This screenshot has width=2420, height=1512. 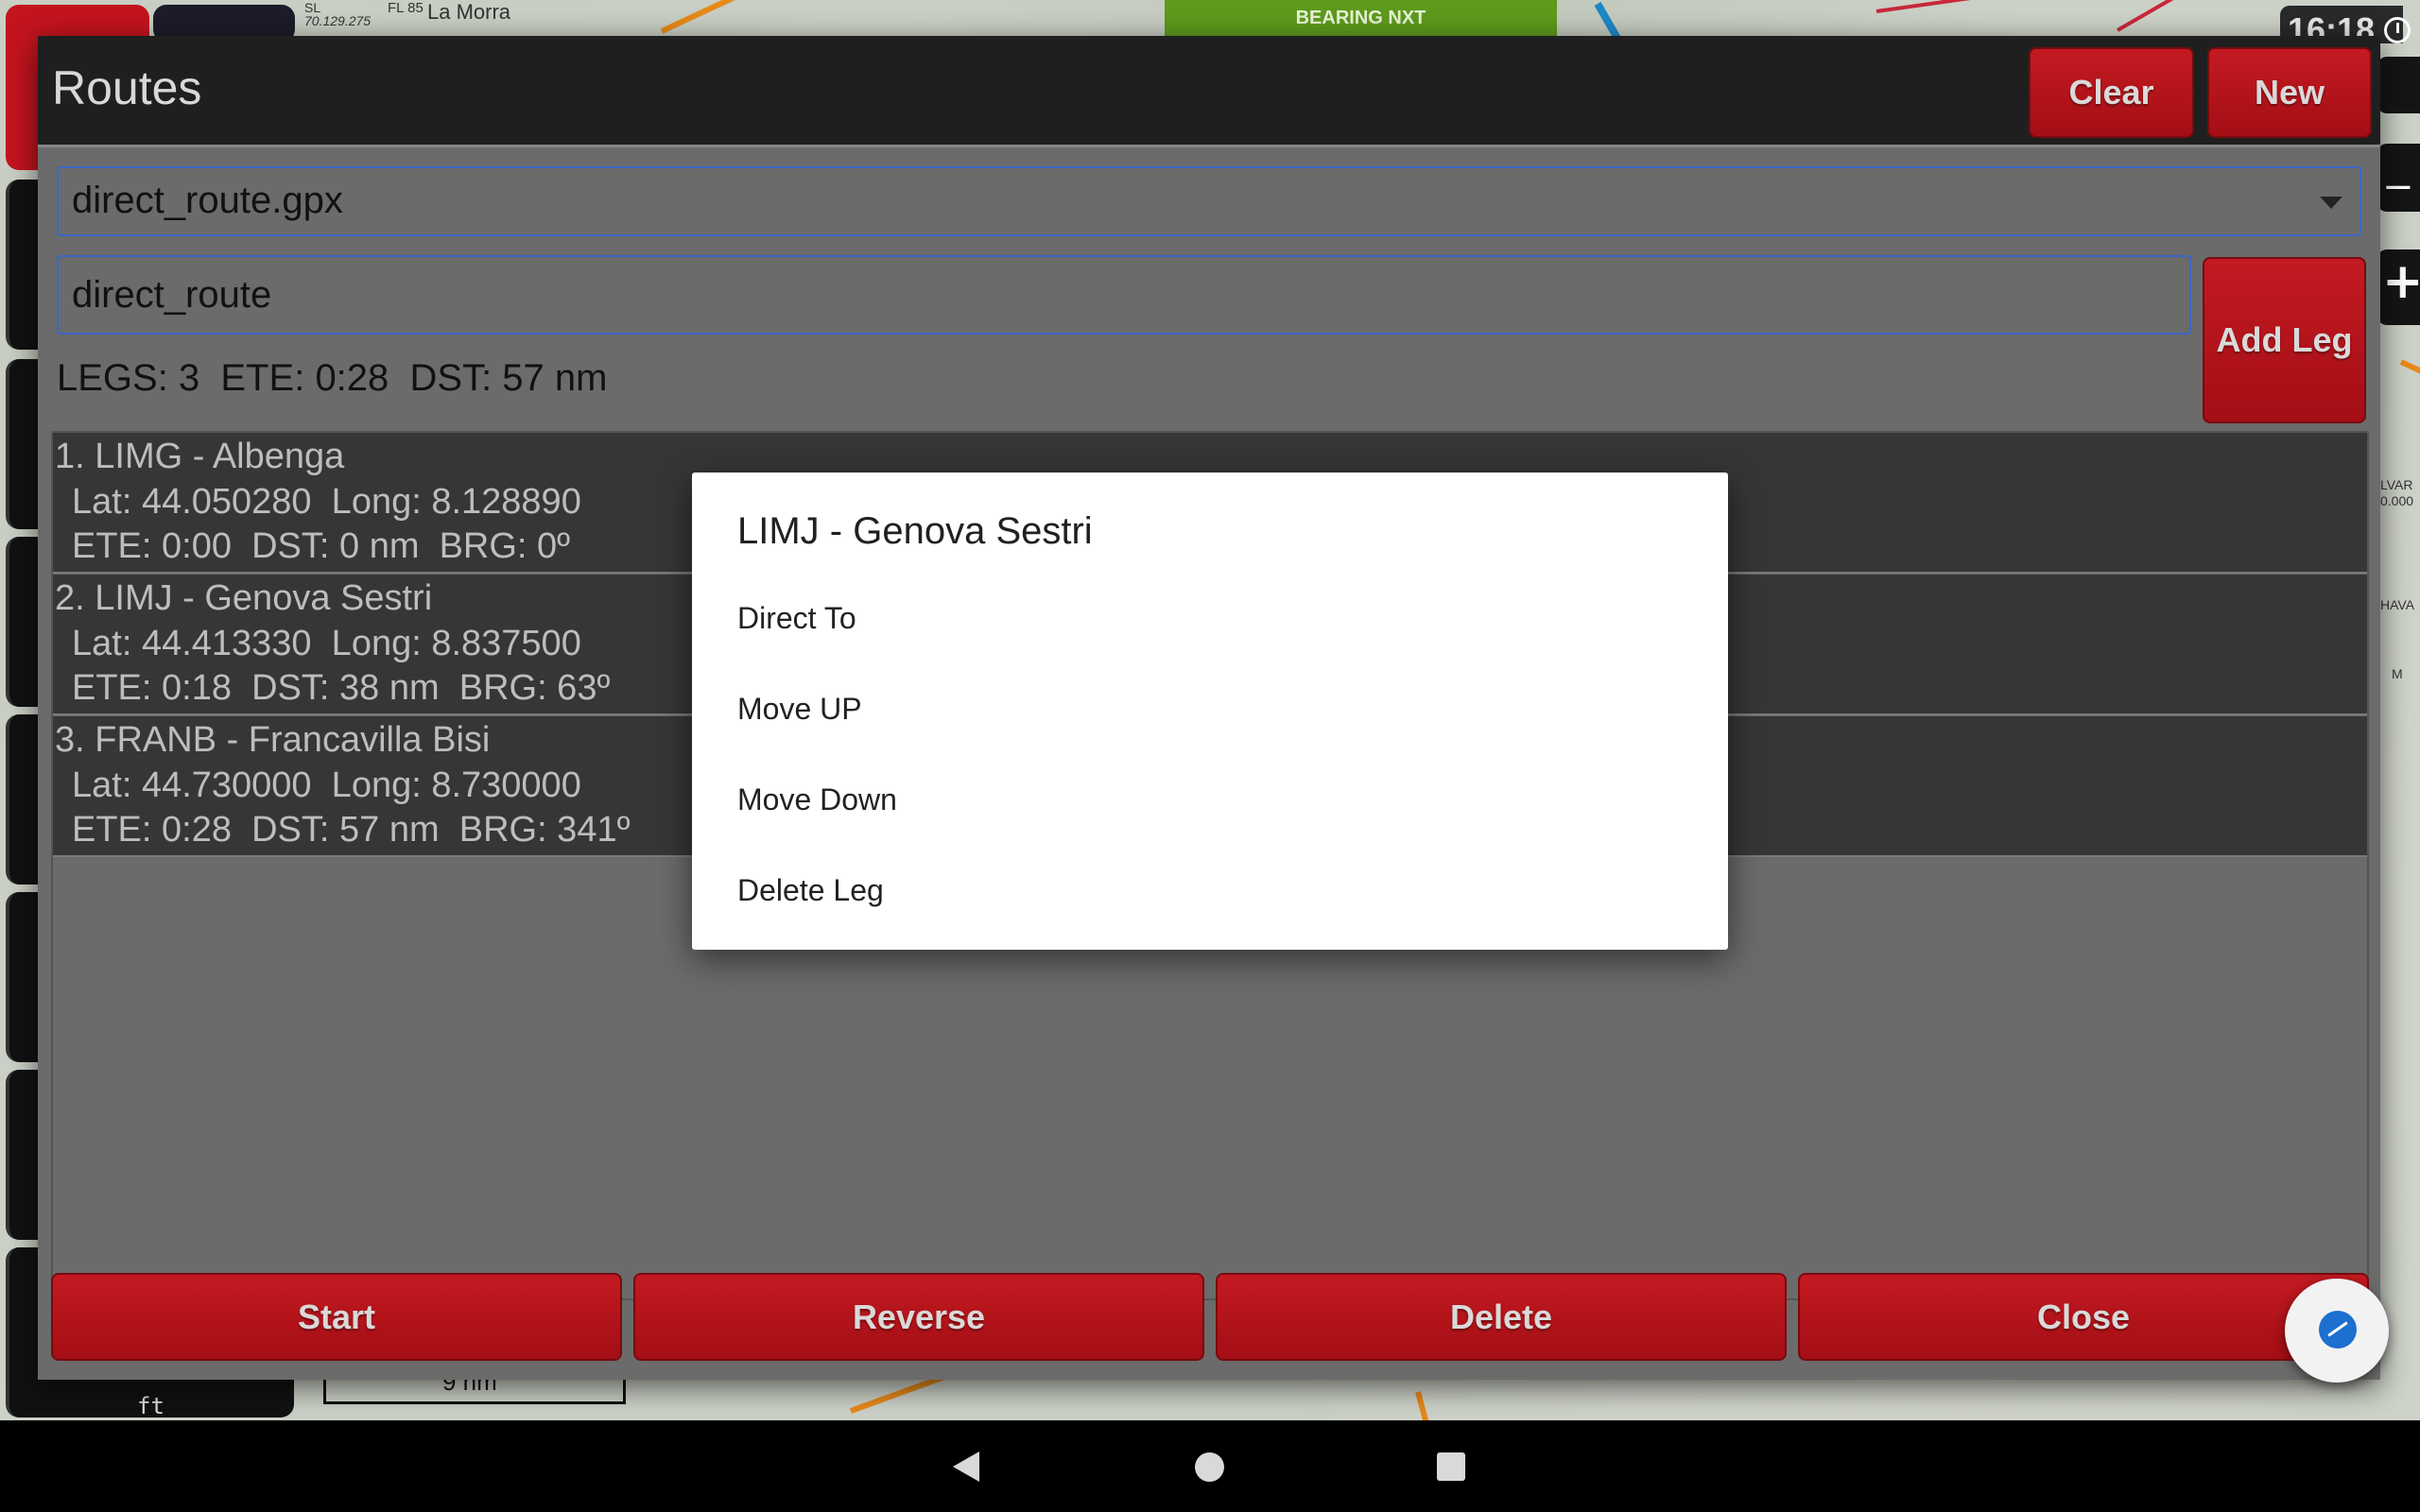 I want to click on system-nav-bar, so click(x=1210, y=1466).